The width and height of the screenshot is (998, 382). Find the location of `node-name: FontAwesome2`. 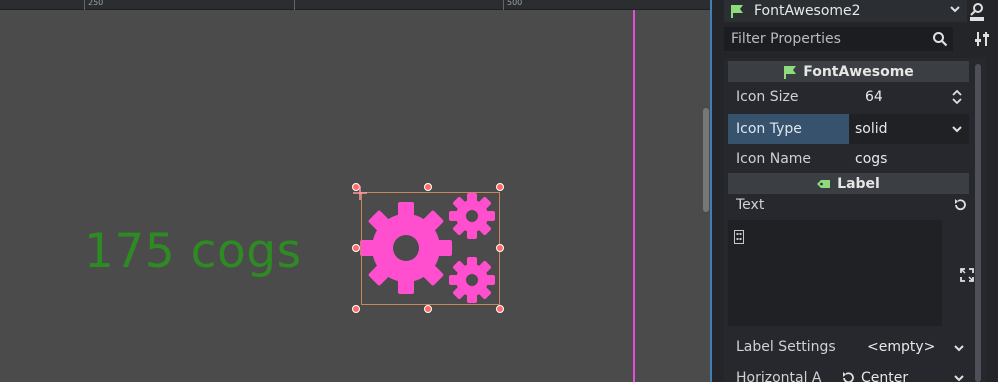

node-name: FontAwesome2 is located at coordinates (807, 11).